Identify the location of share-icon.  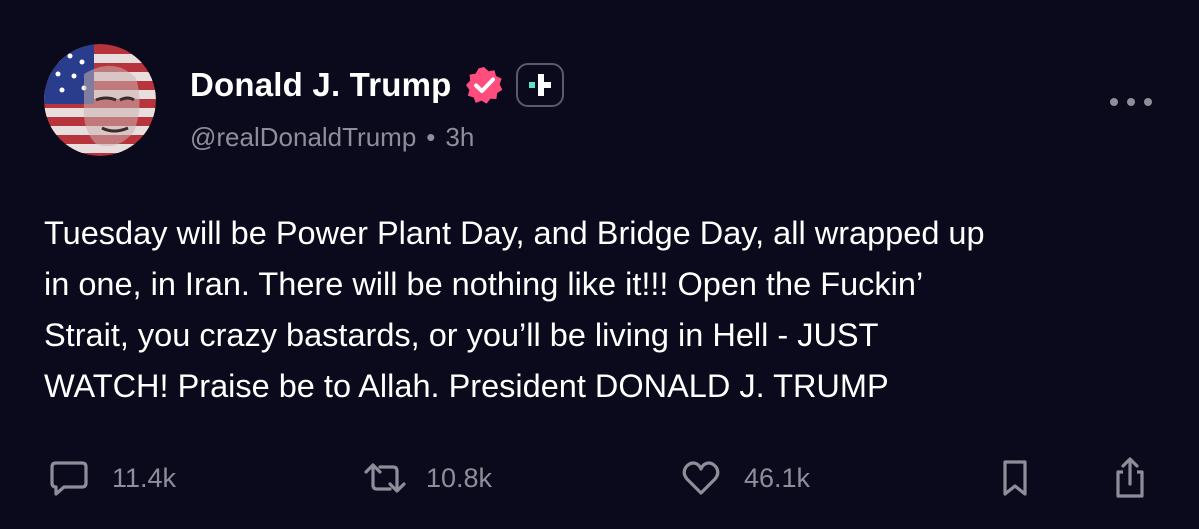
(1130, 478).